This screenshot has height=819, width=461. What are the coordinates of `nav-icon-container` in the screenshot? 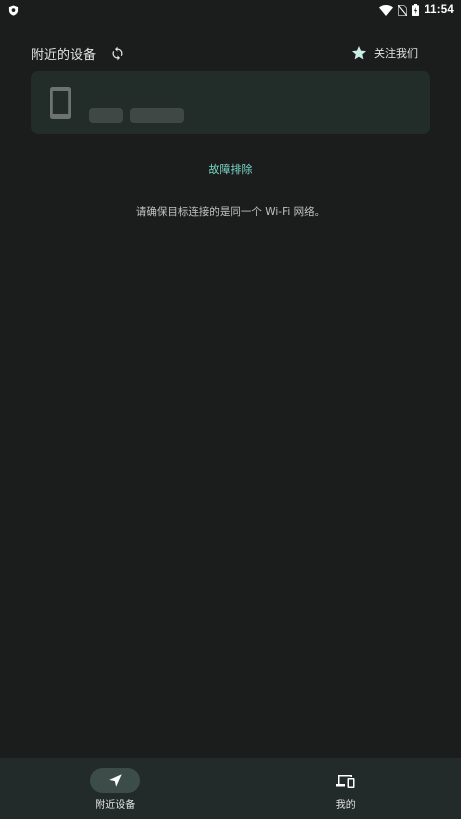 It's located at (346, 780).